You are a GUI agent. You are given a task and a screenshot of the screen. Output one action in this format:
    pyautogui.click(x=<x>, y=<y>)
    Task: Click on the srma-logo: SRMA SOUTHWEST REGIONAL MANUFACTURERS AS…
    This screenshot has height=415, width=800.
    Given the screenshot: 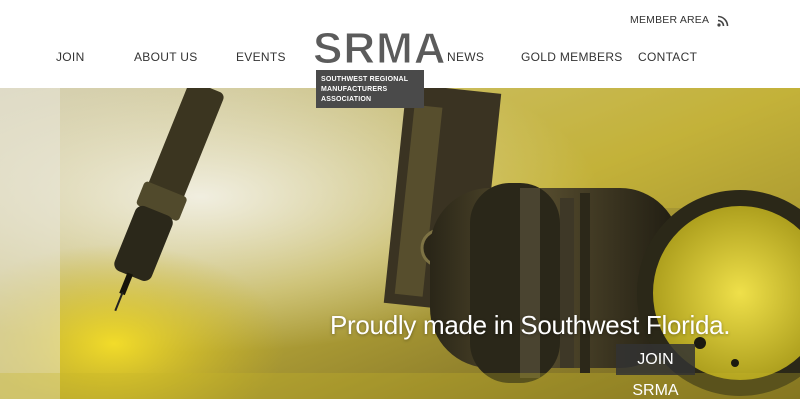 What is the action you would take?
    pyautogui.click(x=380, y=67)
    